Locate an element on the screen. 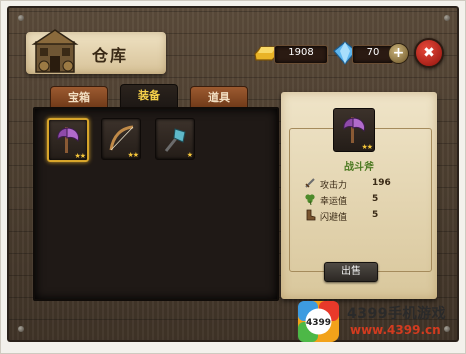 The height and width of the screenshot is (354, 466). close-button: ✖ is located at coordinates (429, 53).